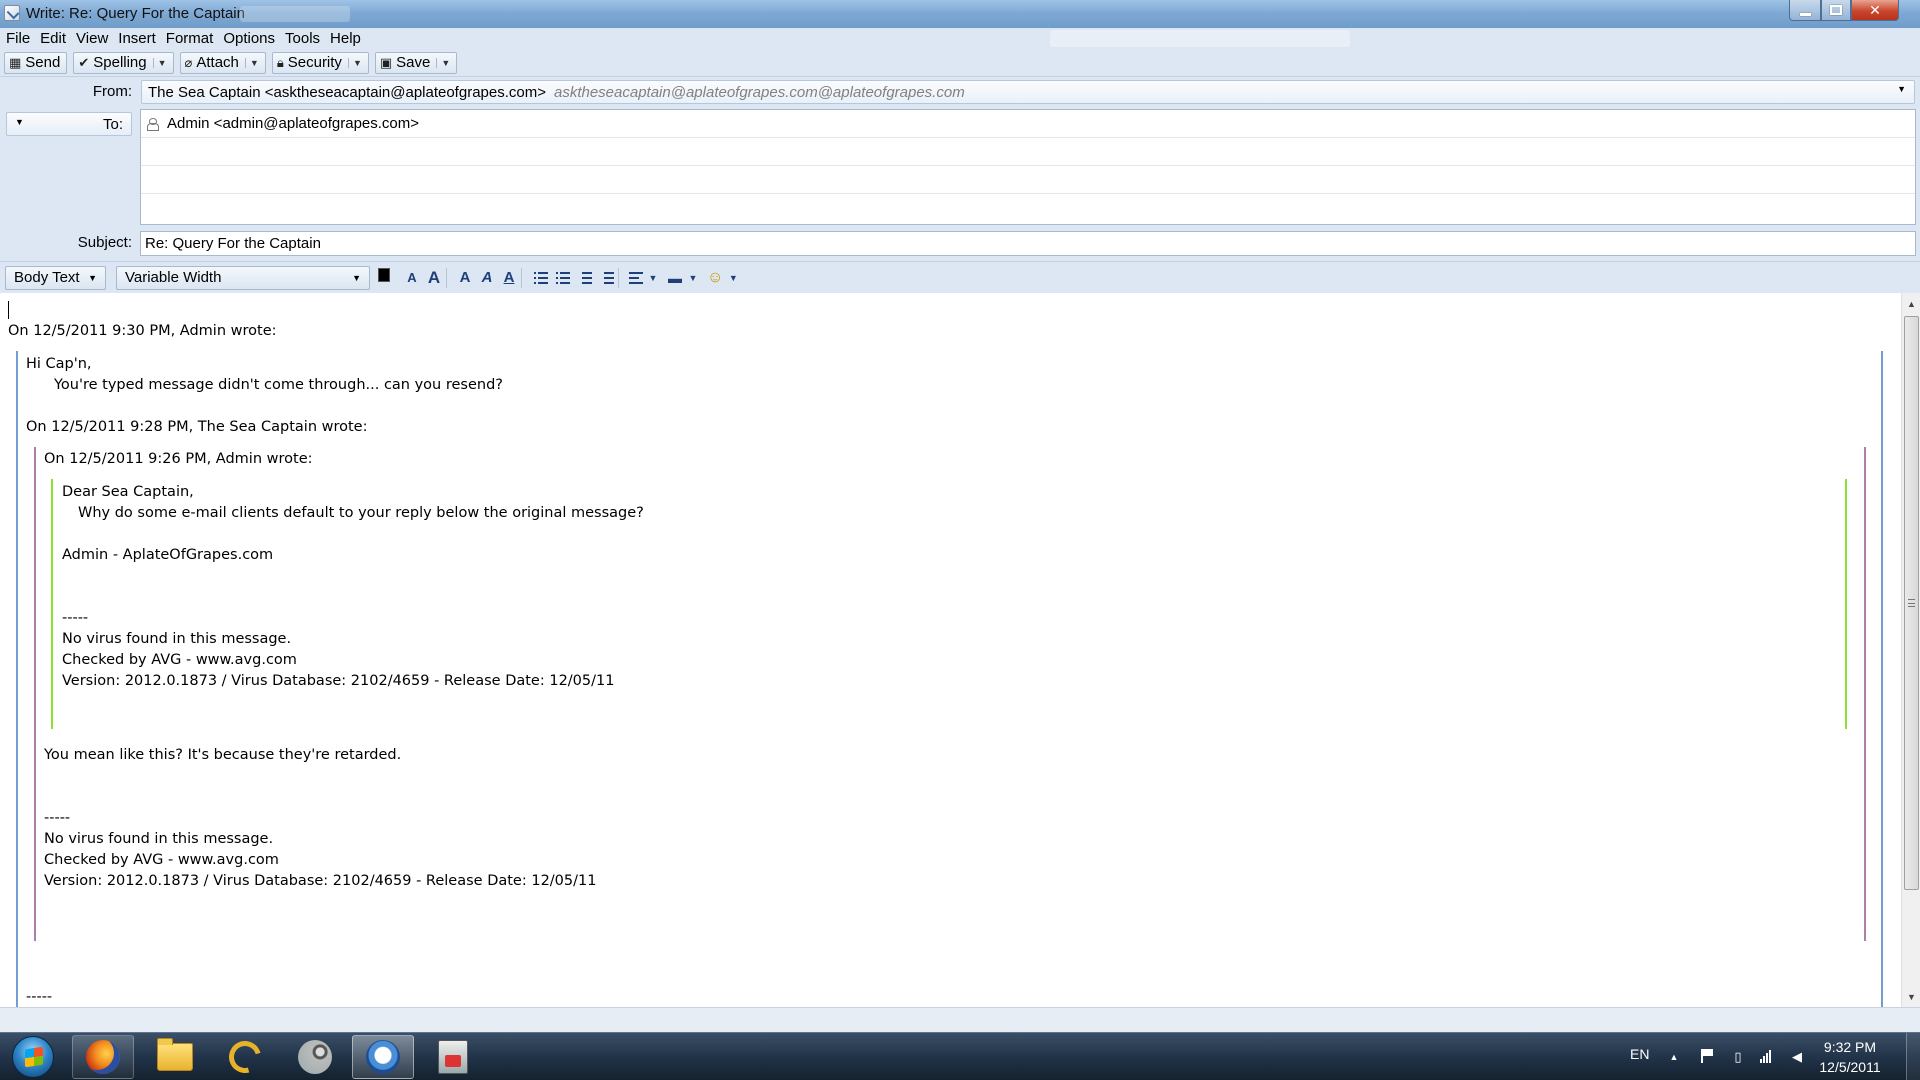 The width and height of the screenshot is (1920, 1080). What do you see at coordinates (251, 62) in the screenshot?
I see `attach-dropdown-icon: ▼` at bounding box center [251, 62].